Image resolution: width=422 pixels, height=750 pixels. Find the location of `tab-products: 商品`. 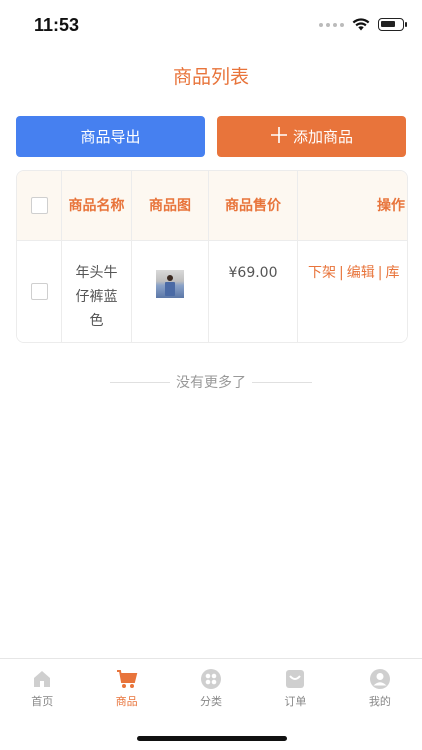

tab-products: 商品 is located at coordinates (126, 688).